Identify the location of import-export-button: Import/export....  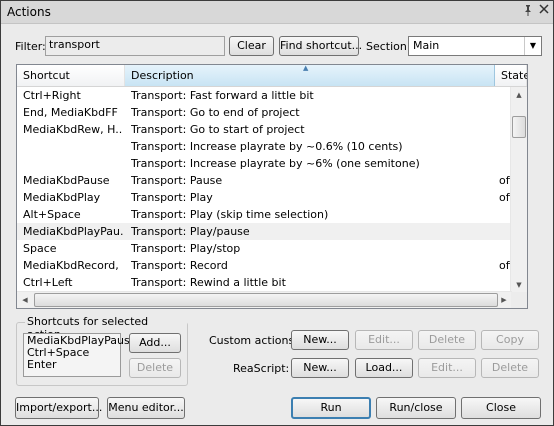
(58, 408).